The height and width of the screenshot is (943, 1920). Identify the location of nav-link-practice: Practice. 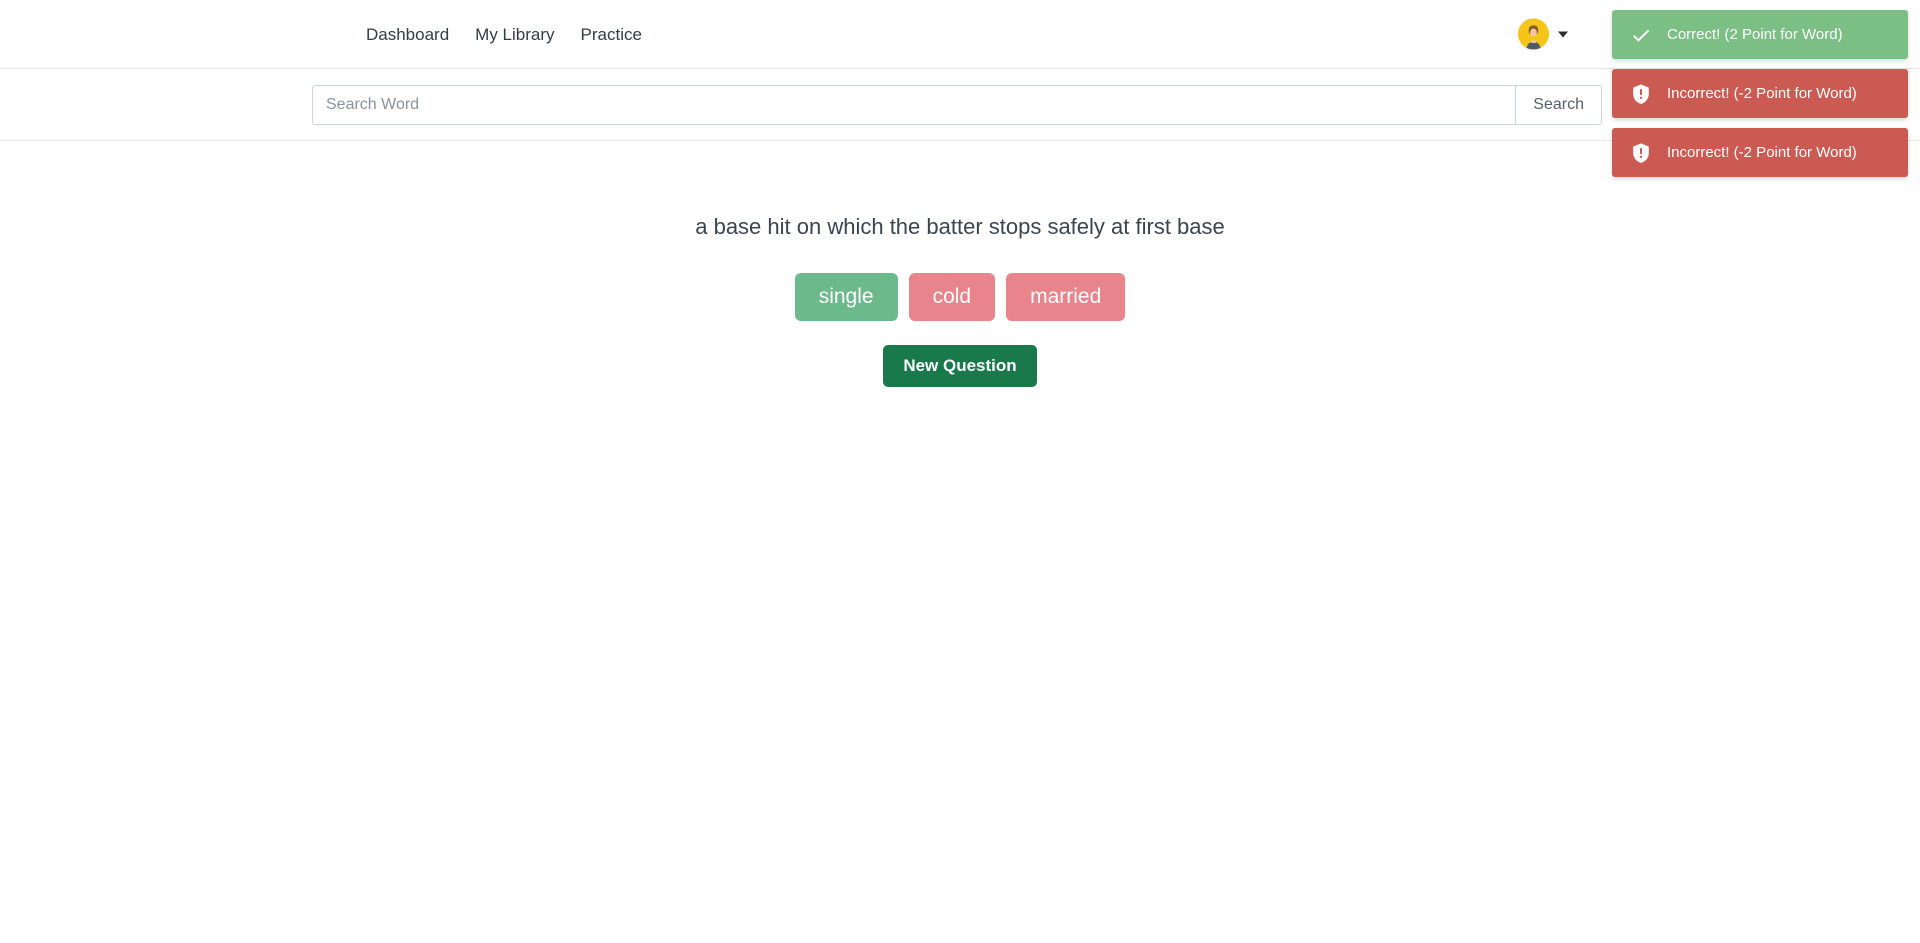
(611, 34).